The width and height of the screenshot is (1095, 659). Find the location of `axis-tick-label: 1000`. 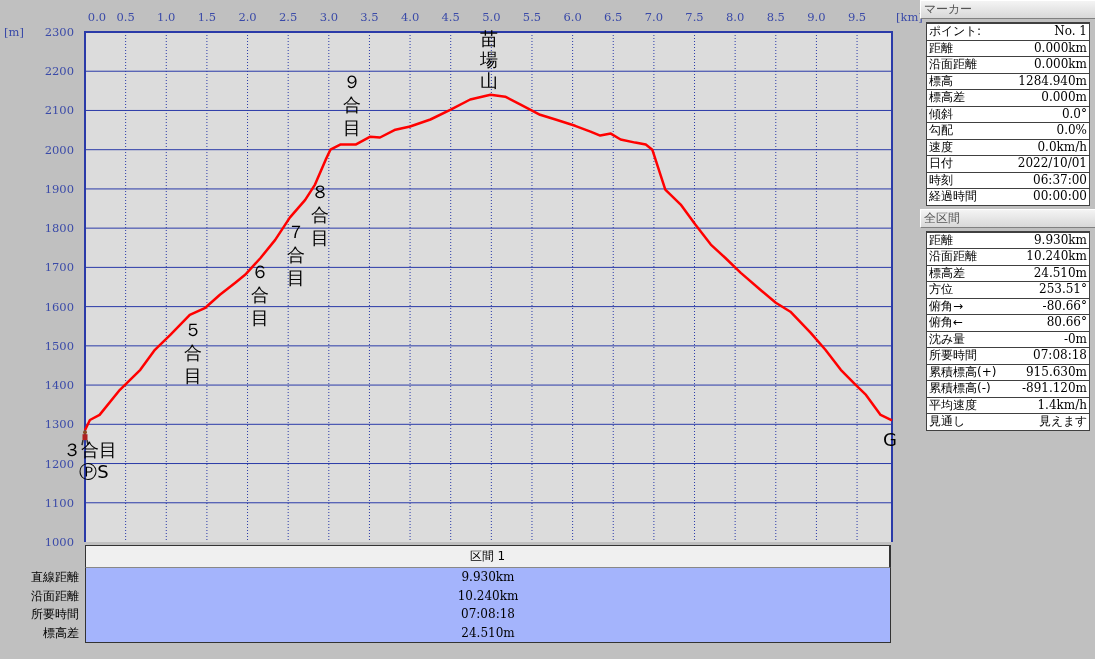

axis-tick-label: 1000 is located at coordinates (59, 542).